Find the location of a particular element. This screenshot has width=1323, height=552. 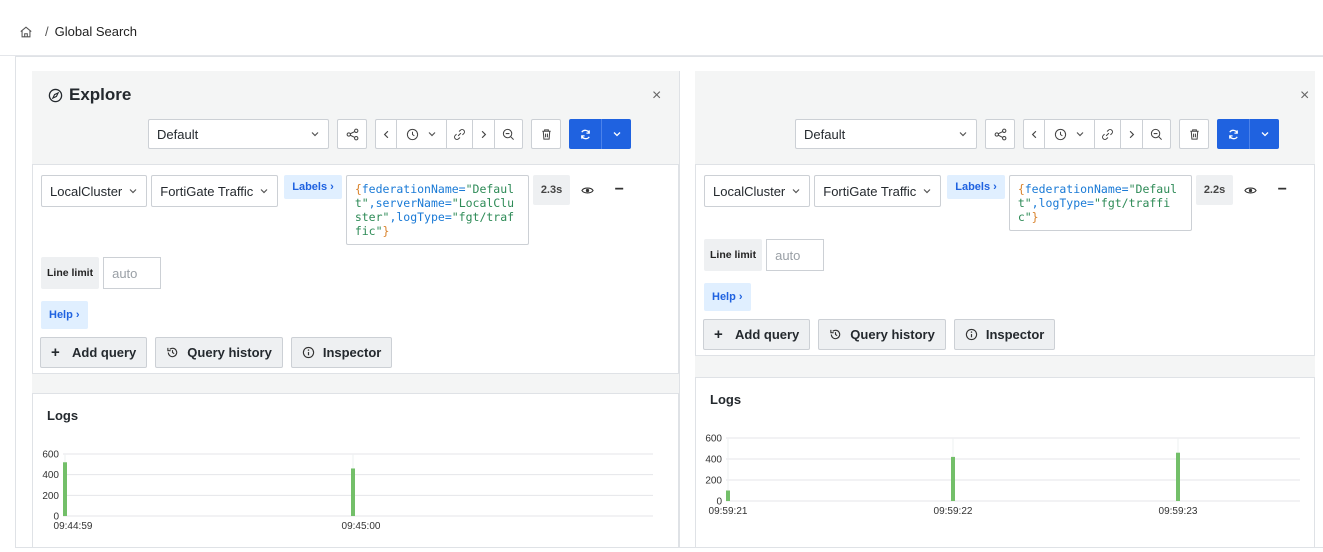

query-history-label: Query history is located at coordinates (892, 334).